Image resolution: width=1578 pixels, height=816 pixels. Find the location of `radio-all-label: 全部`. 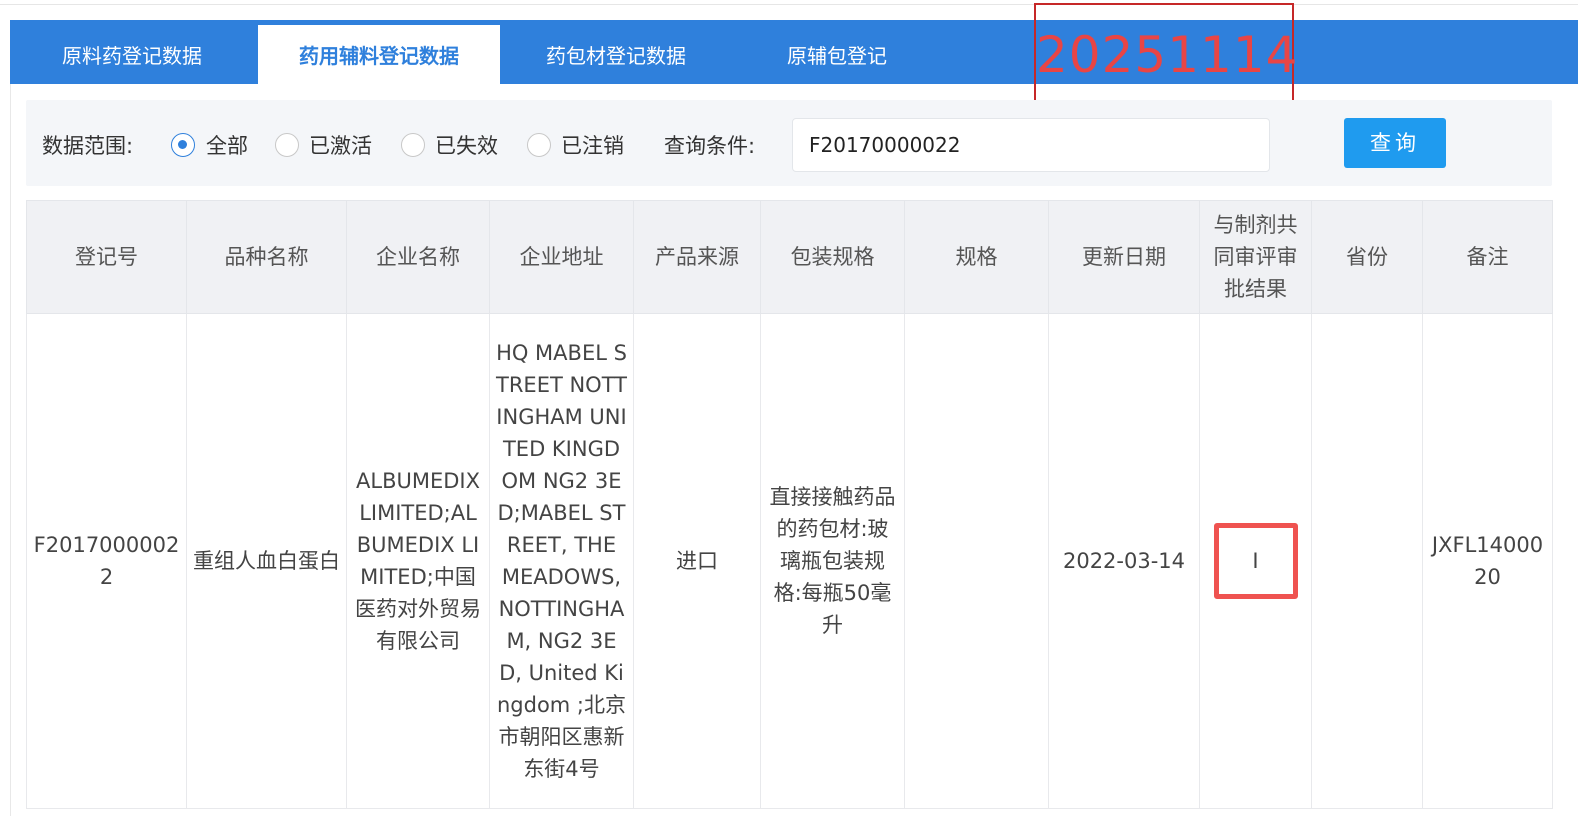

radio-all-label: 全部 is located at coordinates (227, 143).